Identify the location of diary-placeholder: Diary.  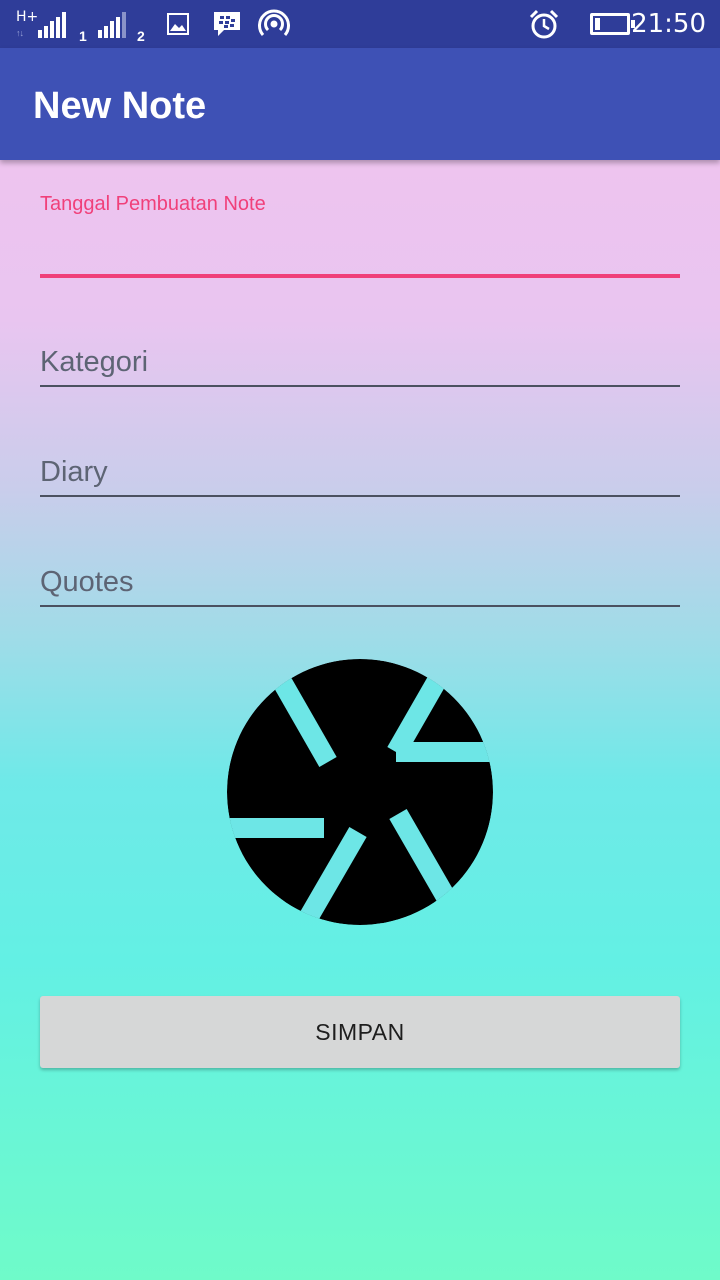
(74, 472).